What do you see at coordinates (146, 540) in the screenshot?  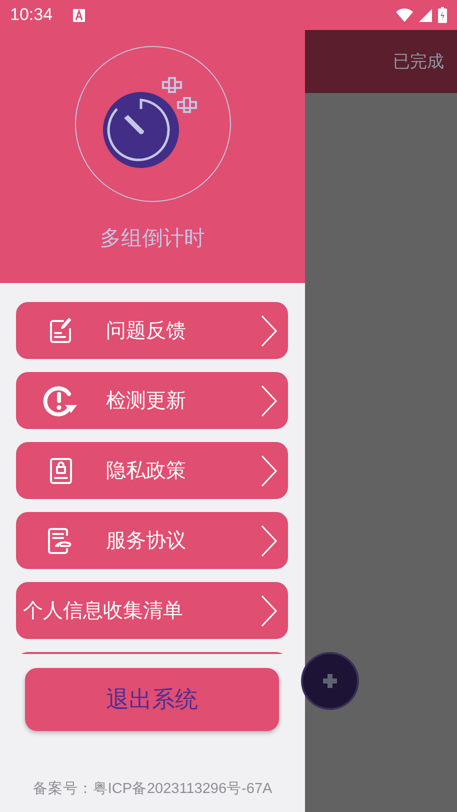 I see `menu-label: 服务协议` at bounding box center [146, 540].